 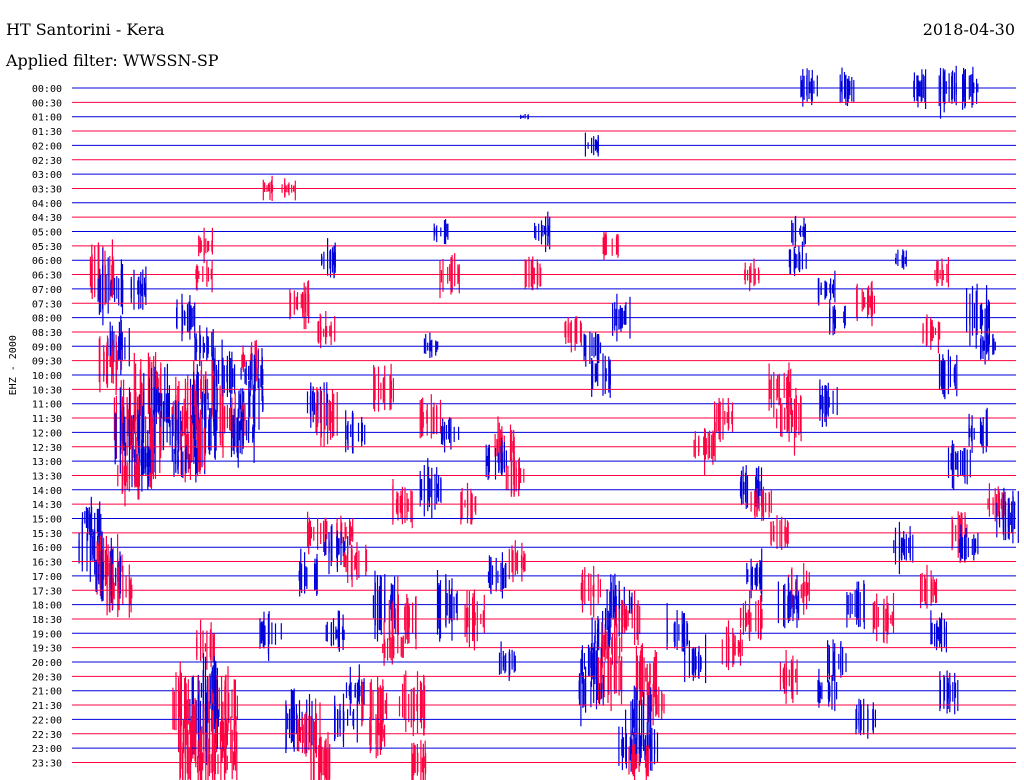 What do you see at coordinates (47, 146) in the screenshot?
I see `row-time-label: 02:00` at bounding box center [47, 146].